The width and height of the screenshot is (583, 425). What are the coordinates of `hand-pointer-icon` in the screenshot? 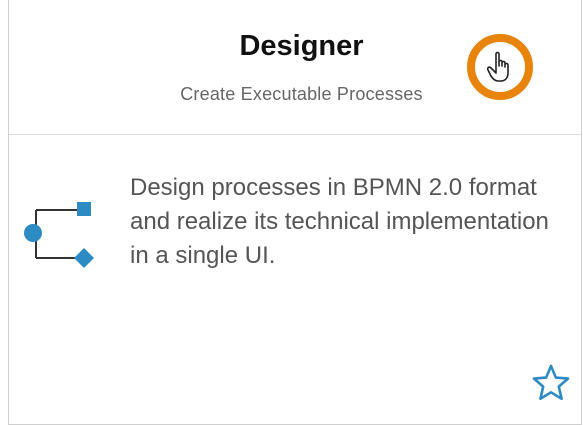 It's located at (497, 66).